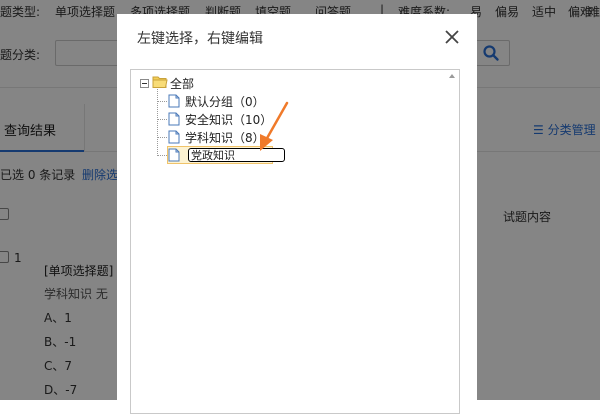  I want to click on close-icon, so click(452, 37).